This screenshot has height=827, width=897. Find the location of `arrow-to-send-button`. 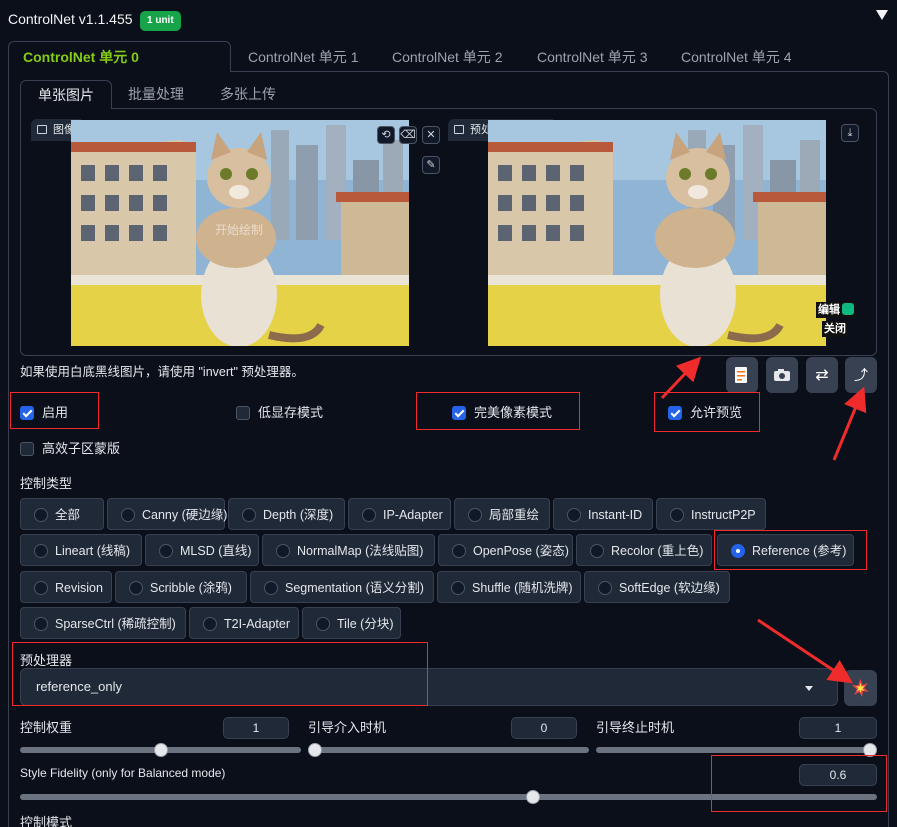

arrow-to-send-button is located at coordinates (849, 423).